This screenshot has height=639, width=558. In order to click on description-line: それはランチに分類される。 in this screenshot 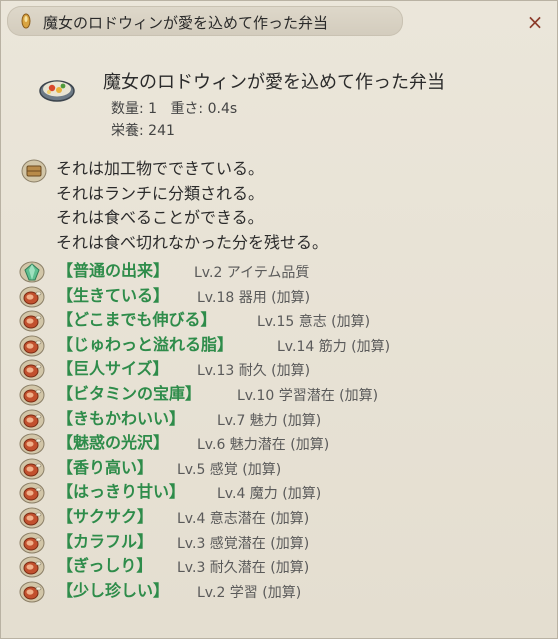, I will do `click(160, 193)`.